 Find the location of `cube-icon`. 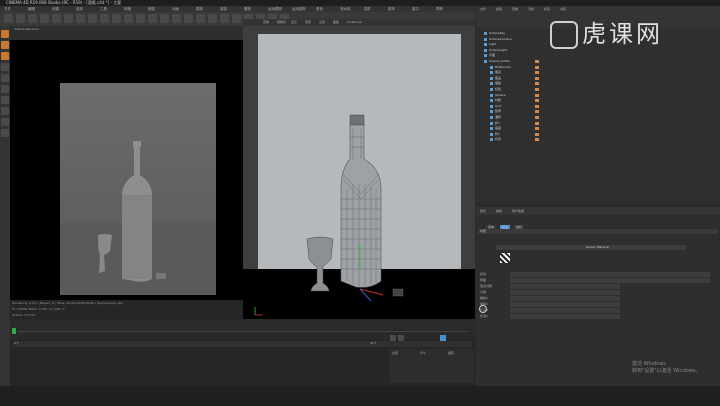

cube-icon is located at coordinates (164, 18).